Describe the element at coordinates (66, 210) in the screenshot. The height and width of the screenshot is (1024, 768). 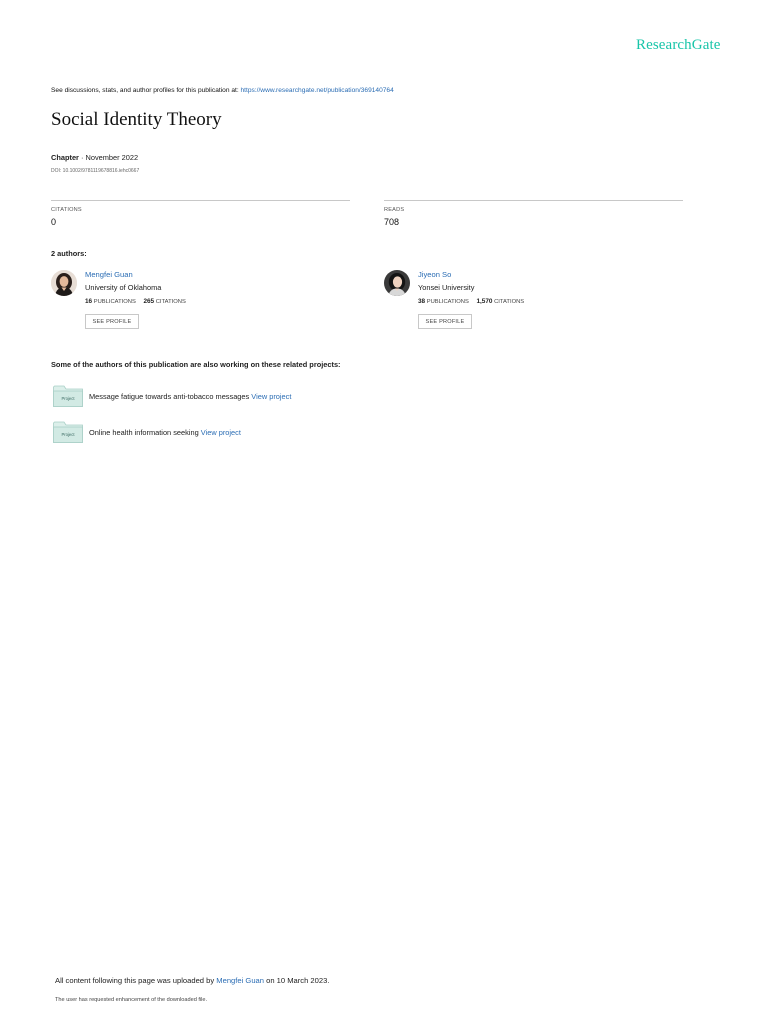
I see `citations-label: CITATIONS` at that location.